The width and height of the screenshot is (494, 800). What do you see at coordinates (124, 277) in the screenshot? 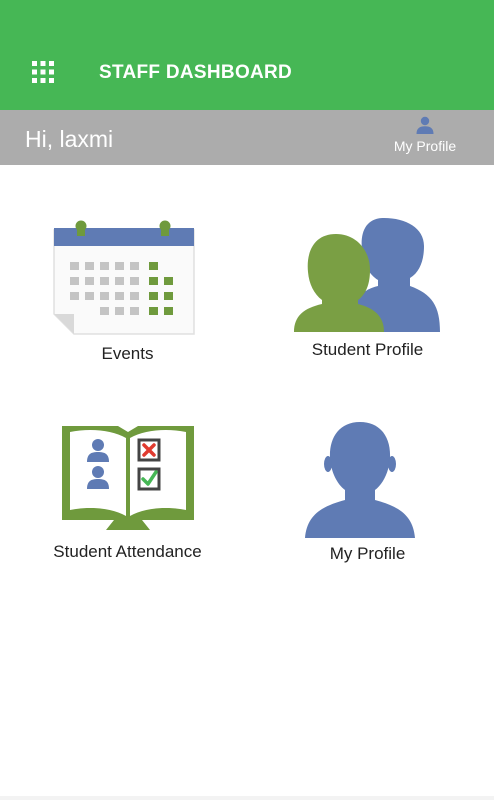
I see `calendar-icon` at bounding box center [124, 277].